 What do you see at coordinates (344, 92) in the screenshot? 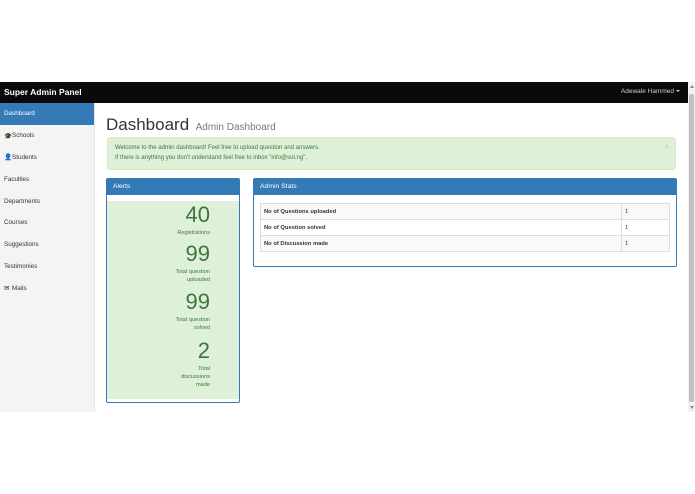
I see `top-navbar: Super Admin Panel Adewale Hammed` at bounding box center [344, 92].